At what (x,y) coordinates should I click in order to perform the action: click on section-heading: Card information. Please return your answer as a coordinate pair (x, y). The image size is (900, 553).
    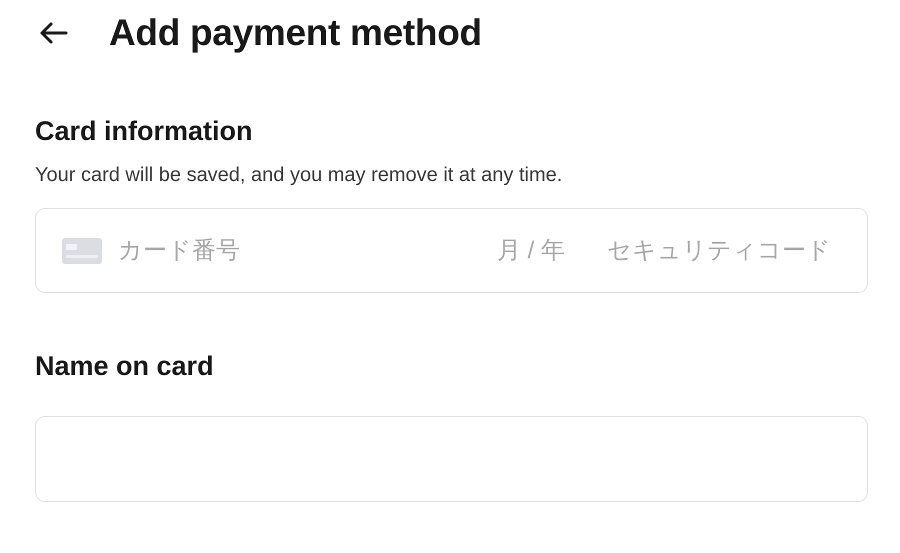
    Looking at the image, I should click on (144, 131).